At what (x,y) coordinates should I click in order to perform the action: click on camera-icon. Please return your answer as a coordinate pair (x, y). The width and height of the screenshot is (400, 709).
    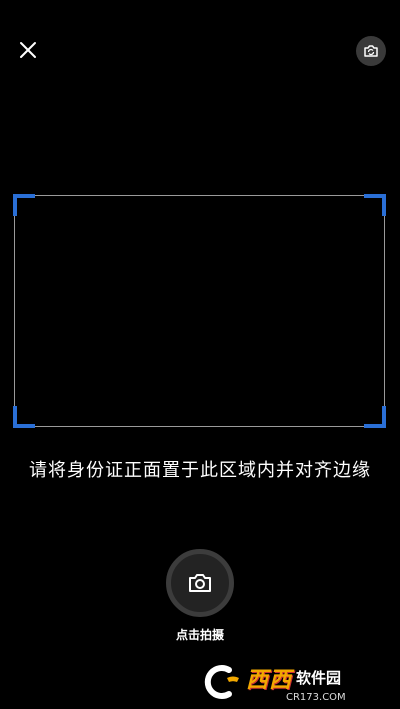
    Looking at the image, I should click on (200, 583).